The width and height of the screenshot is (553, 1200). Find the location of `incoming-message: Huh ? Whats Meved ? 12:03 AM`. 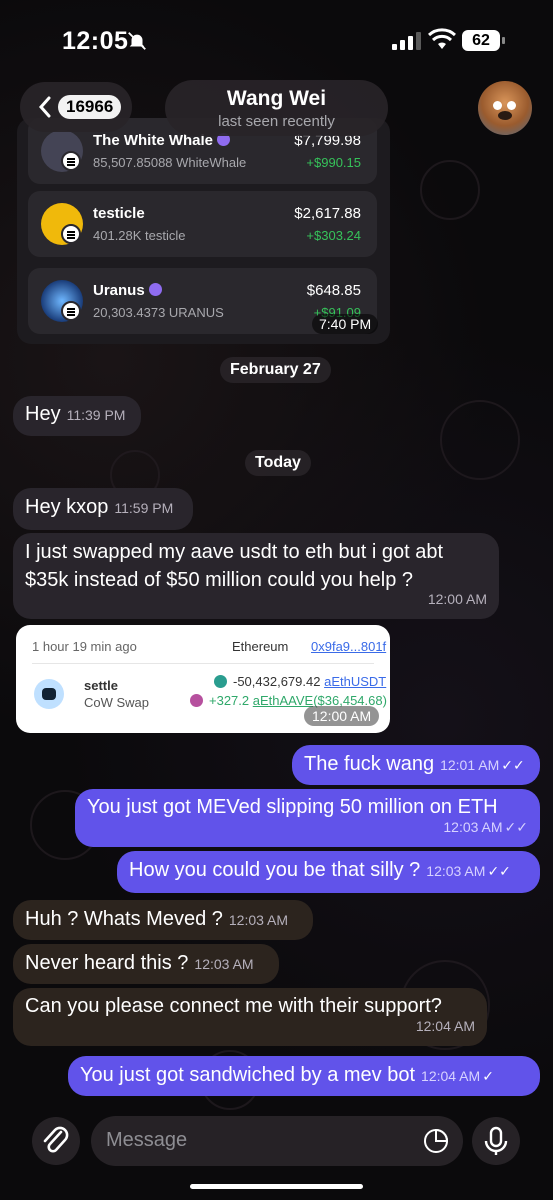

incoming-message: Huh ? Whats Meved ? 12:03 AM is located at coordinates (163, 920).